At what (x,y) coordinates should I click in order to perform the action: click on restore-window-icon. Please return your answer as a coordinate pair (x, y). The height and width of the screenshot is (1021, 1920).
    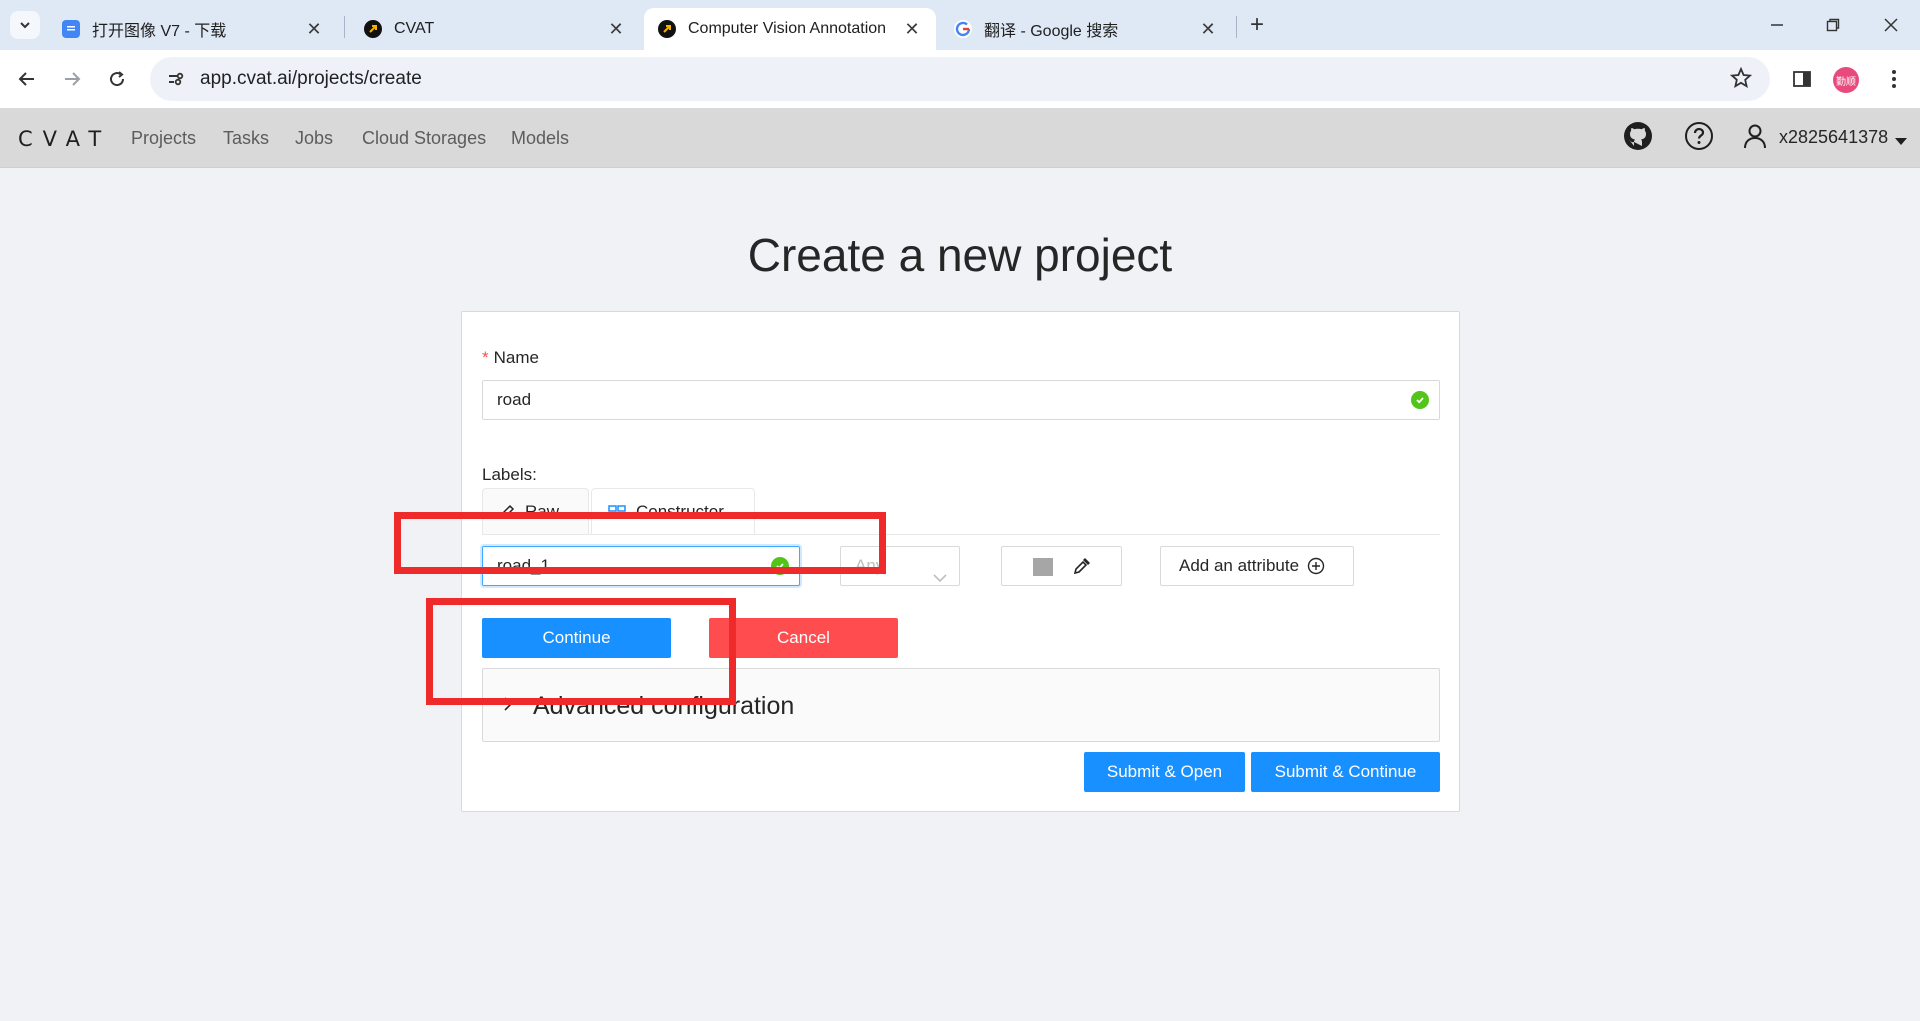
    Looking at the image, I should click on (1833, 25).